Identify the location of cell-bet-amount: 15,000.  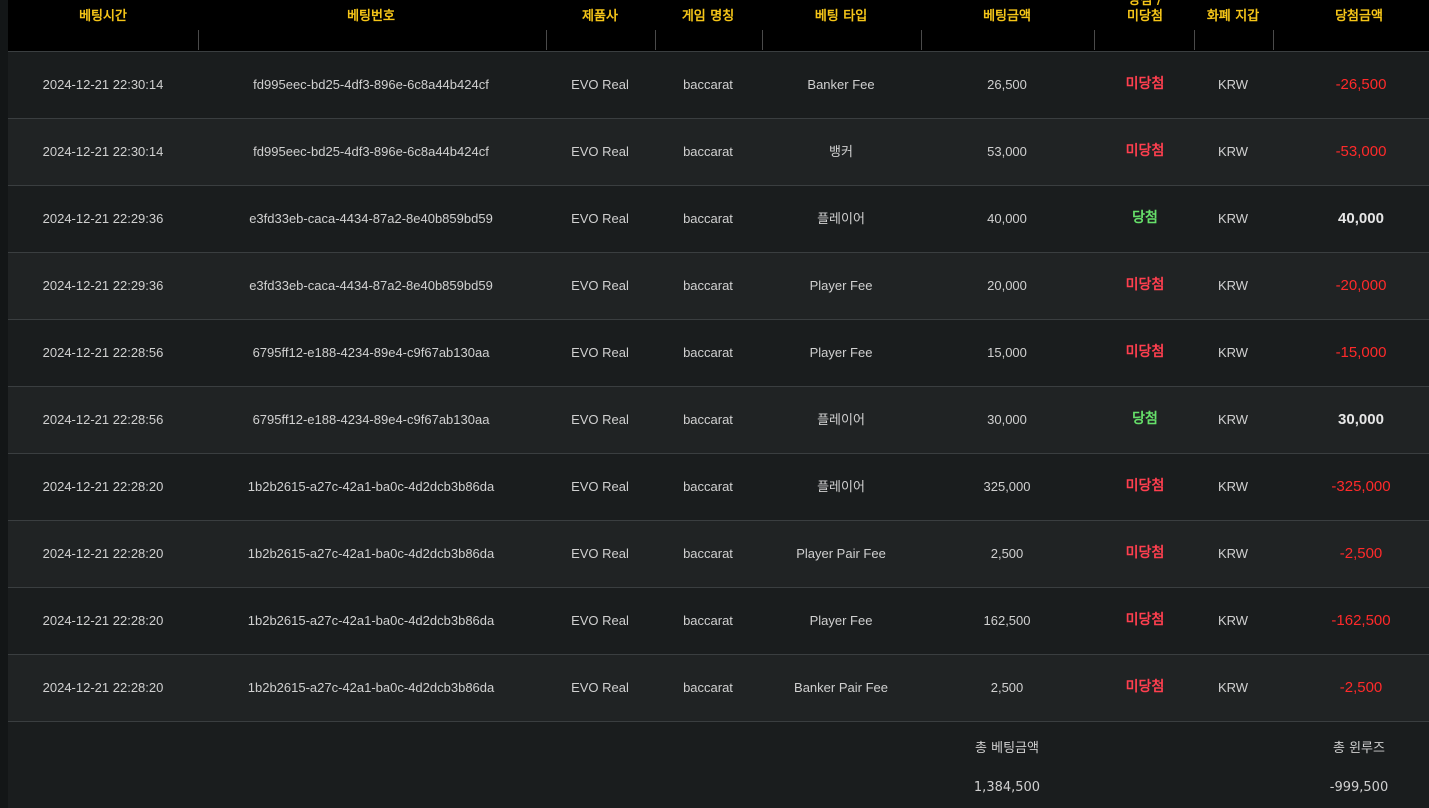
(1007, 352).